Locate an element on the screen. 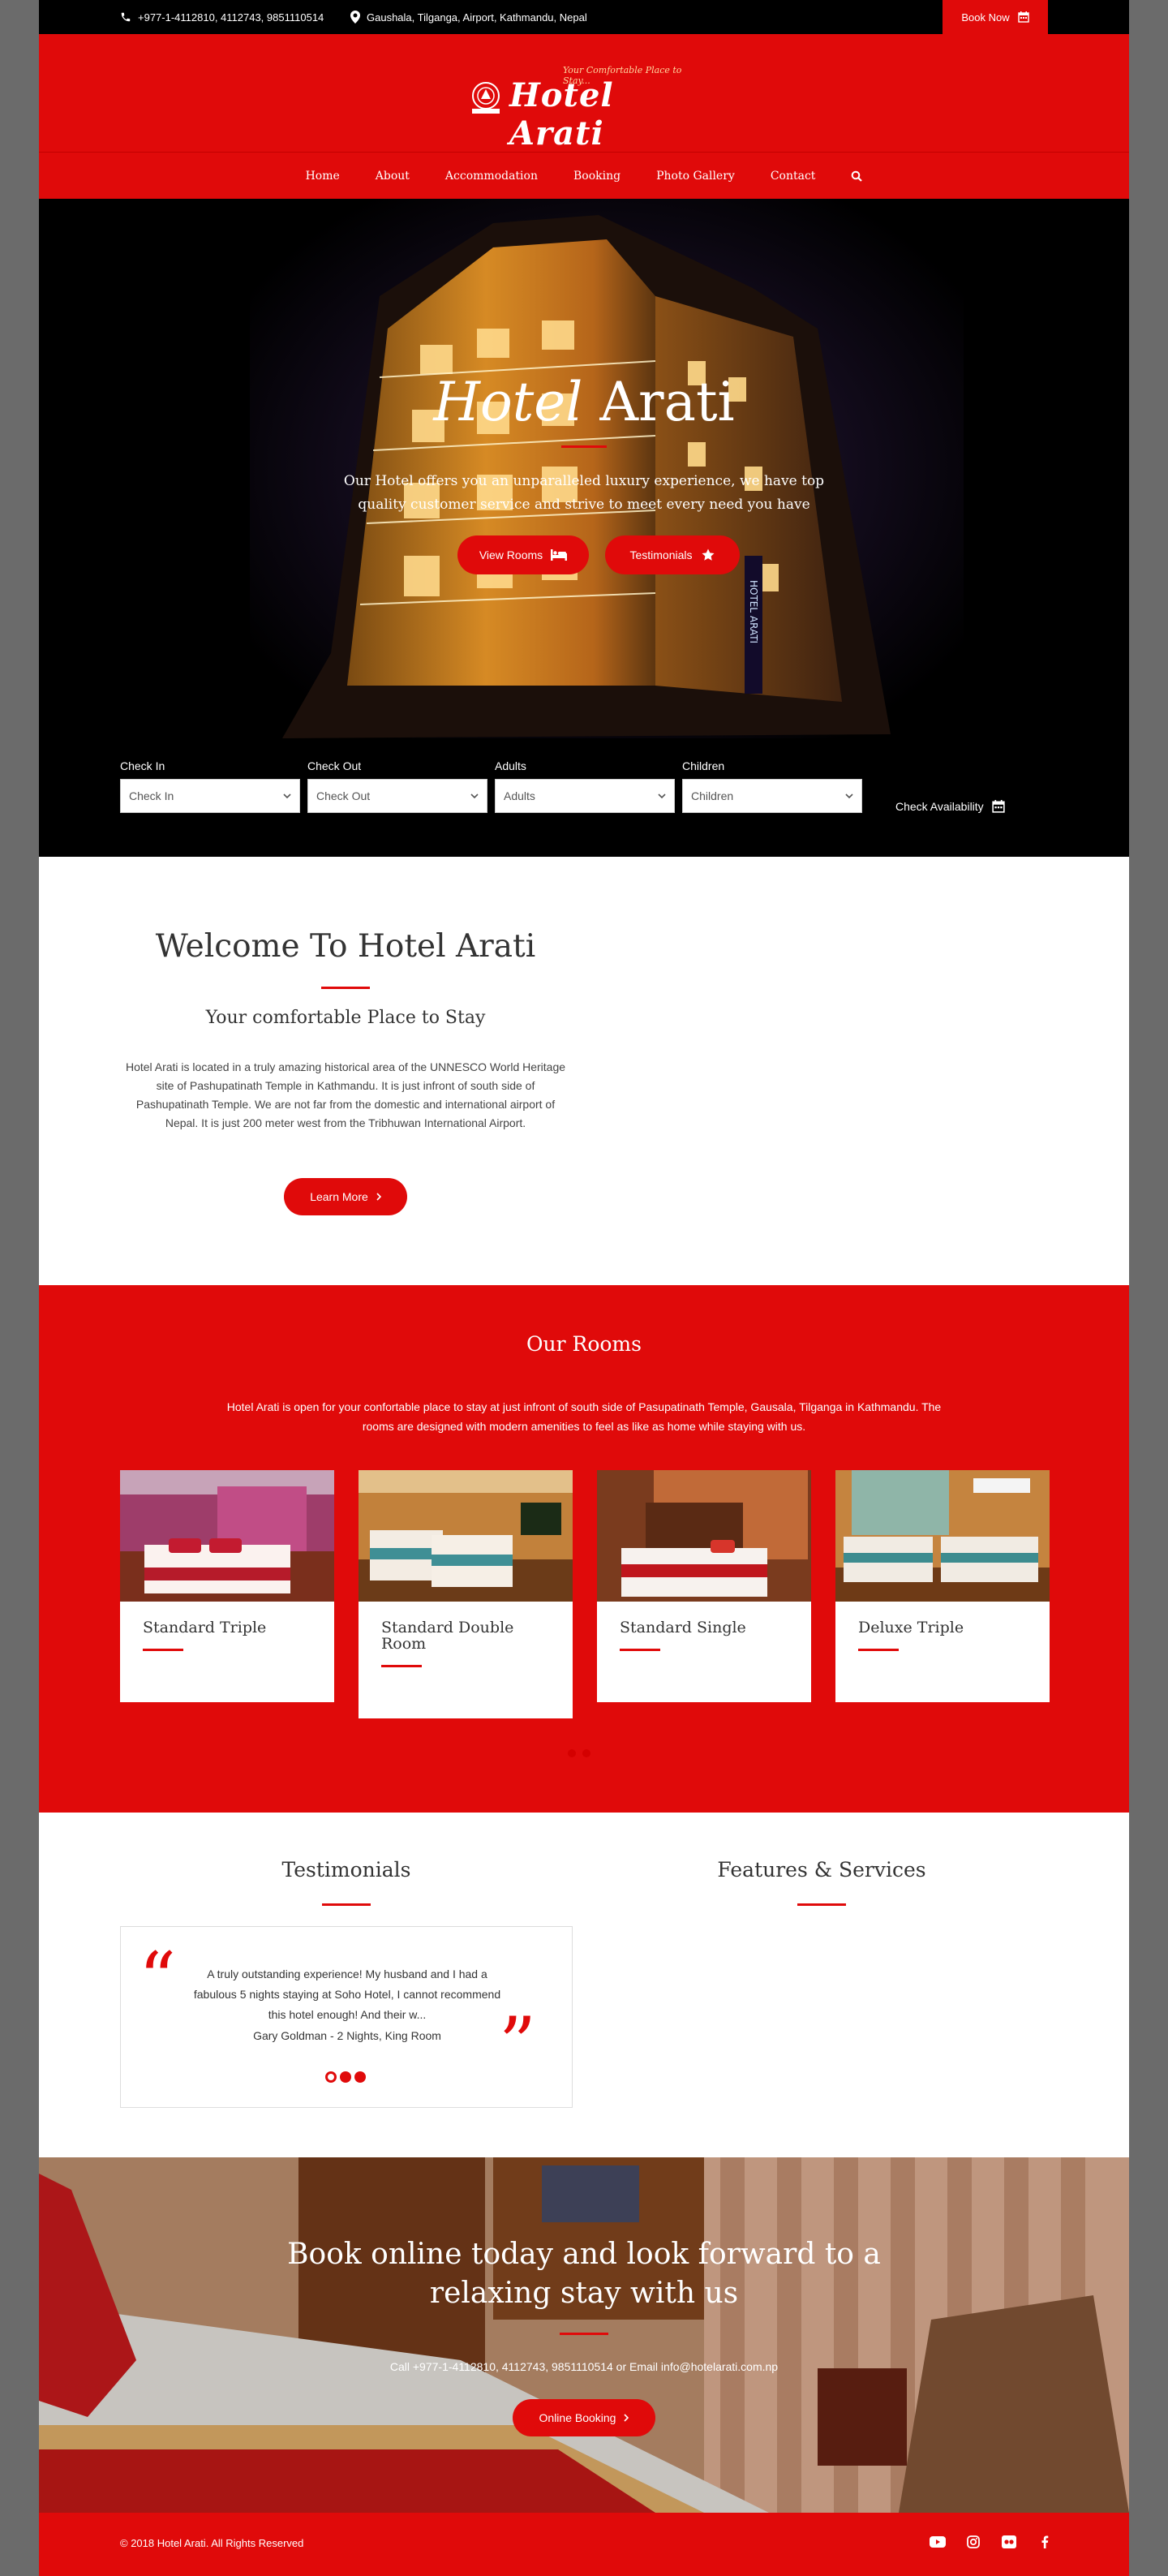 The width and height of the screenshot is (1168, 2576). logo-name: Hotel Arati is located at coordinates (562, 114).